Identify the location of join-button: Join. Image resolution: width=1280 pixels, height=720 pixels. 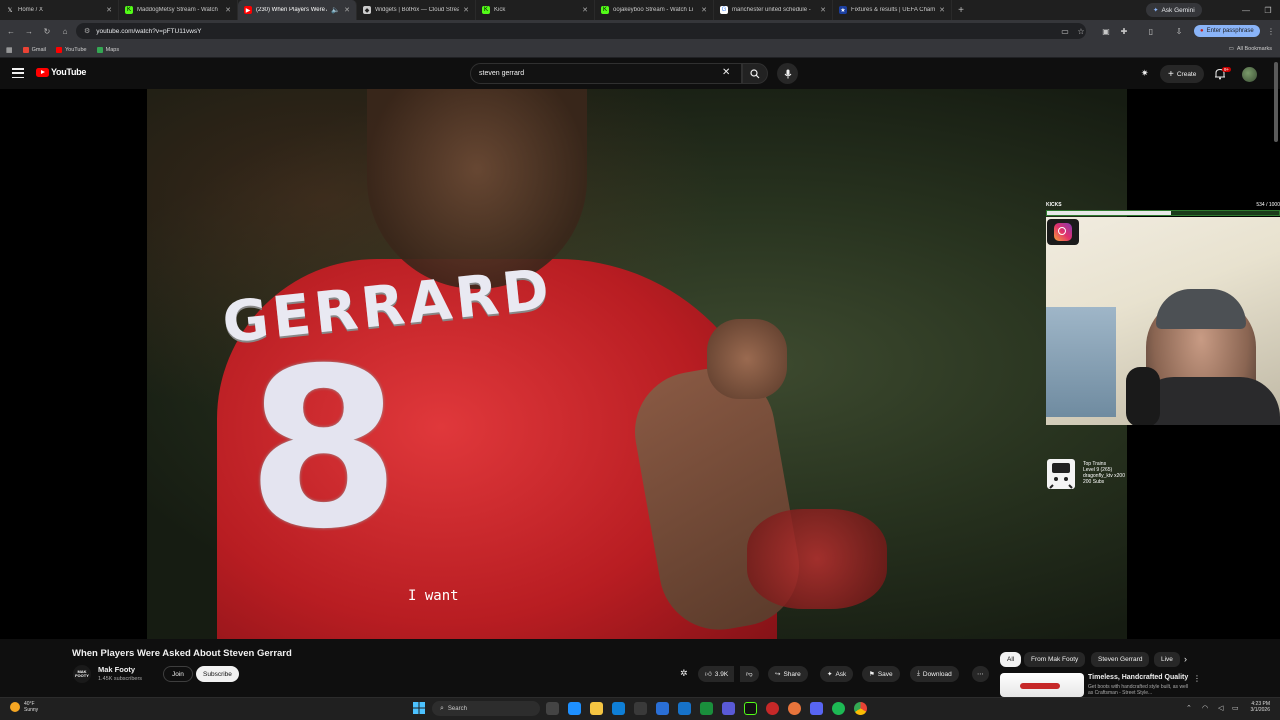
(178, 674).